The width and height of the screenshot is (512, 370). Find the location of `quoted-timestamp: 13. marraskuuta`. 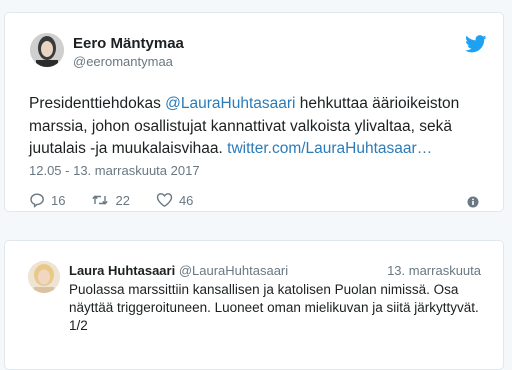

quoted-timestamp: 13. marraskuuta is located at coordinates (434, 270).